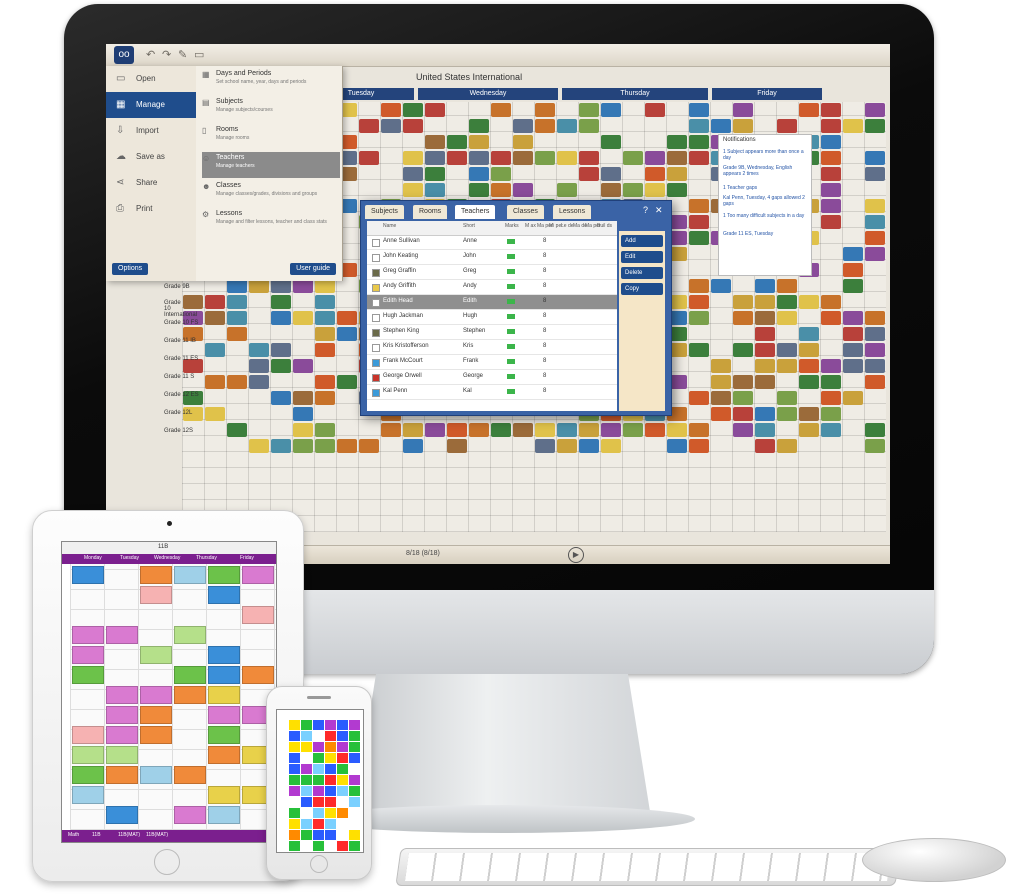 Image resolution: width=1020 pixels, height=895 pixels. Describe the element at coordinates (492, 377) in the screenshot. I see `table-row: George Orwell George 8` at that location.